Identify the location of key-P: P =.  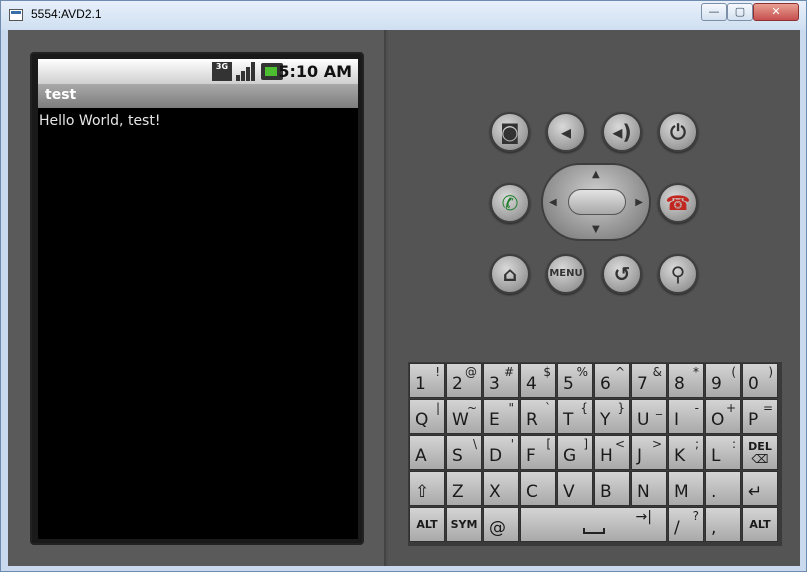
(760, 416).